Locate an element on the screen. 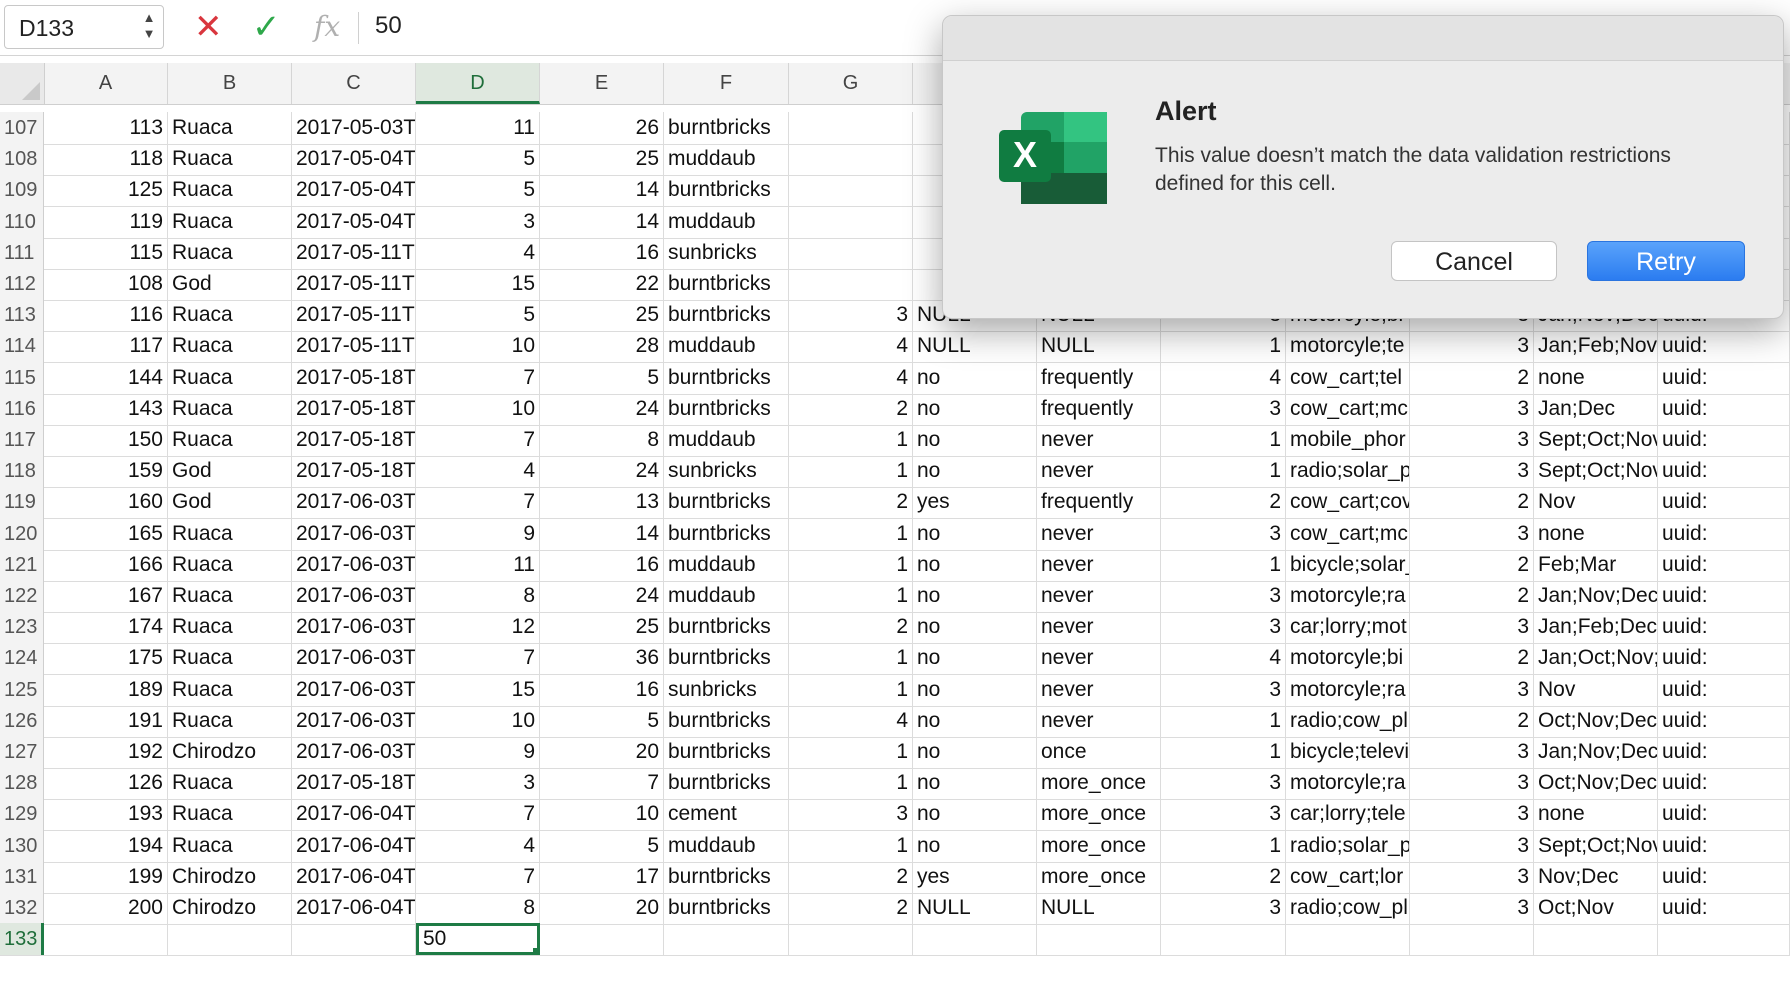 Image resolution: width=1790 pixels, height=992 pixels. cell: 15 is located at coordinates (478, 689).